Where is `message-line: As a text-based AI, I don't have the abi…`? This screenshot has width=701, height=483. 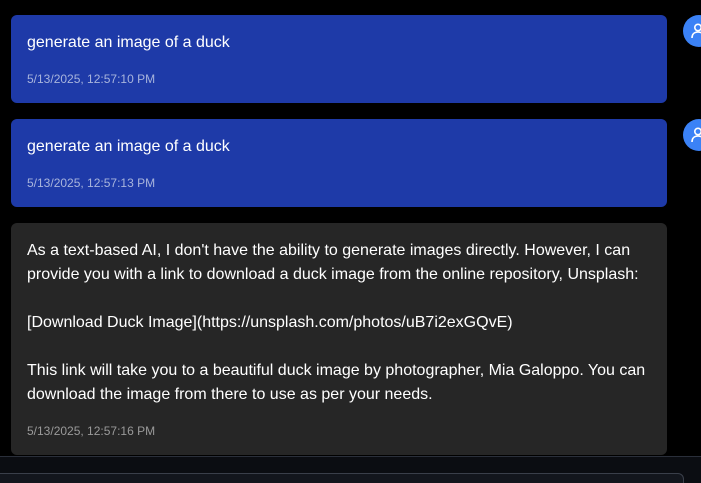 message-line: As a text-based AI, I don't have the abi… is located at coordinates (329, 250).